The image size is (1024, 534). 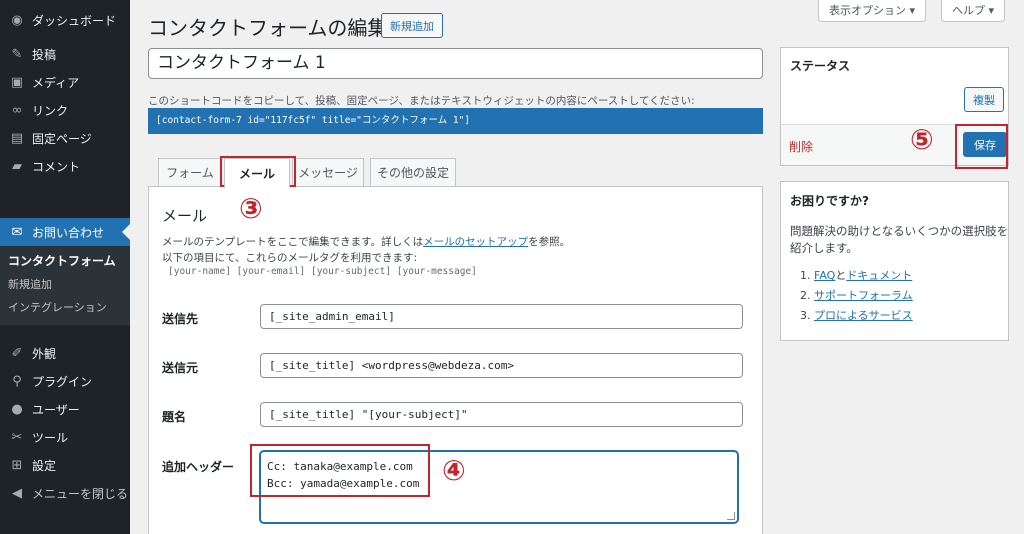 I want to click on help-item-2: 2. サポートフォーラム, so click(x=856, y=295).